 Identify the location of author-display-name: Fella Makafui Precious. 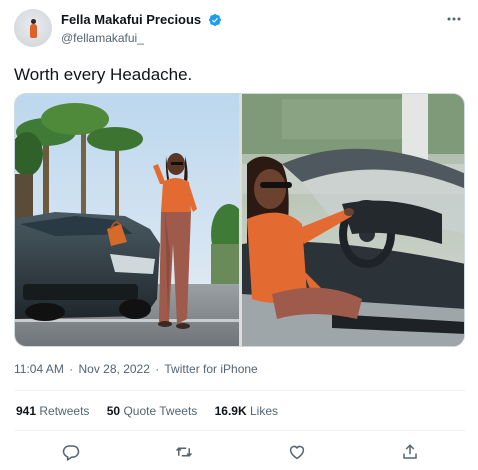
(131, 19).